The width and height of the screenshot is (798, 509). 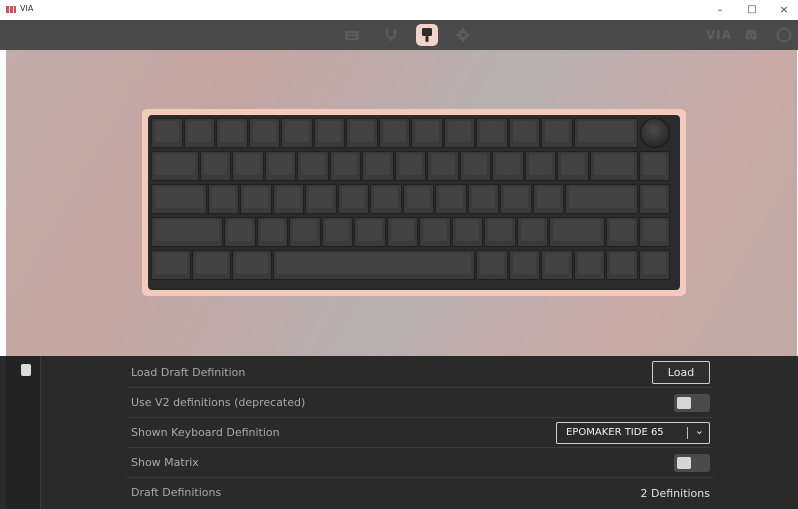 I want to click on gear-icon, so click(x=463, y=35).